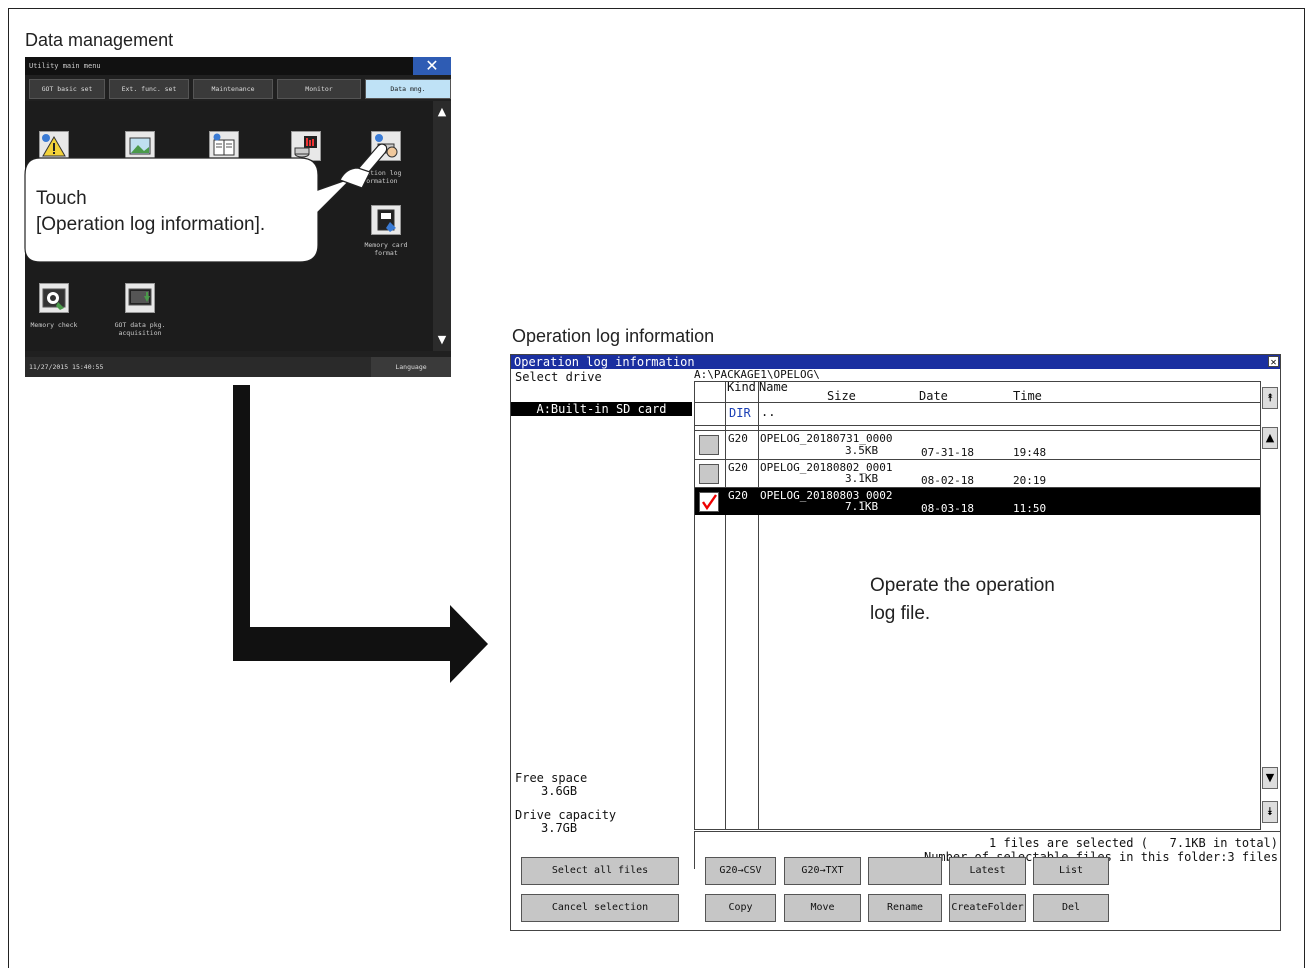 This screenshot has width=1307, height=968. What do you see at coordinates (150, 212) in the screenshot?
I see `touch-callout-text: Touch [Operation log information].` at bounding box center [150, 212].